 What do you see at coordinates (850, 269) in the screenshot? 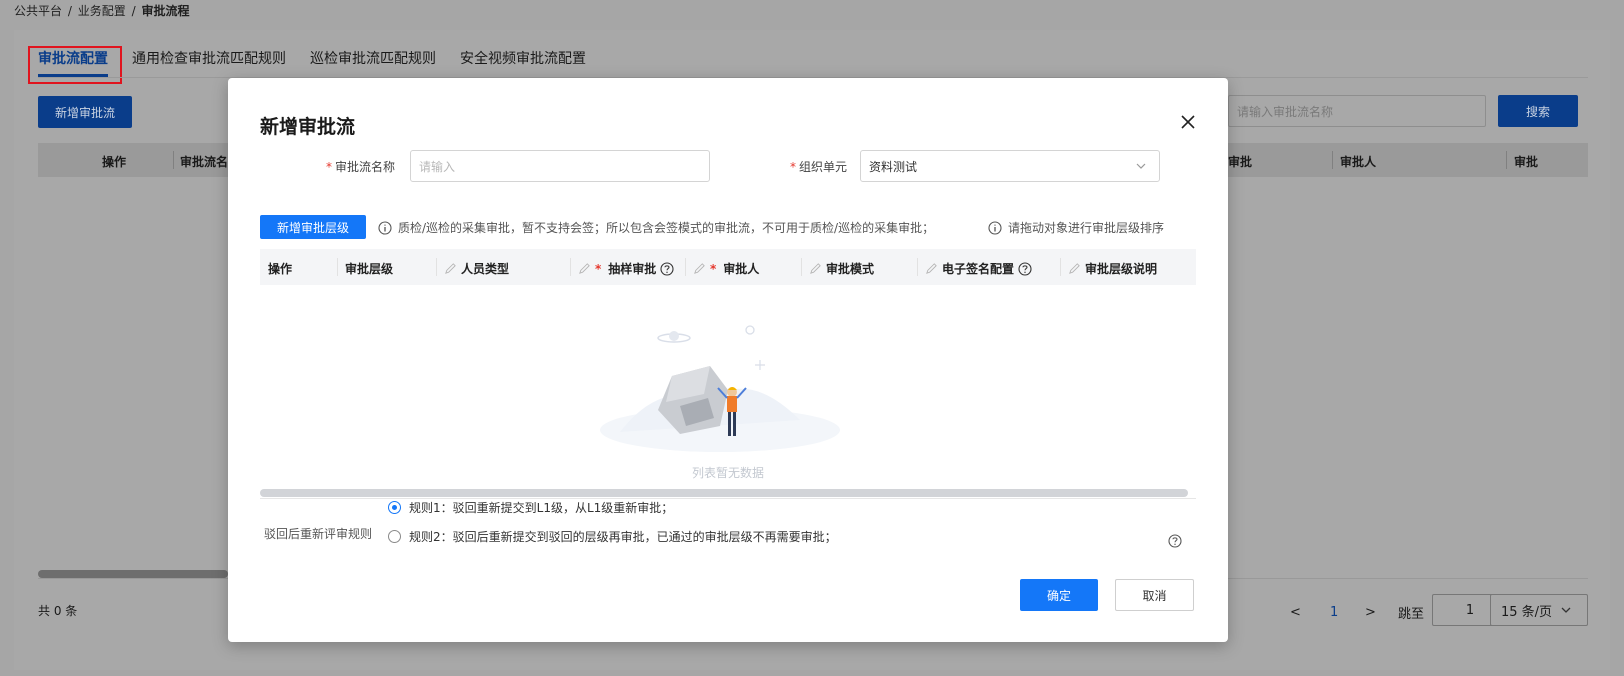
I see `column-header-mode-text: 审批模式` at bounding box center [850, 269].